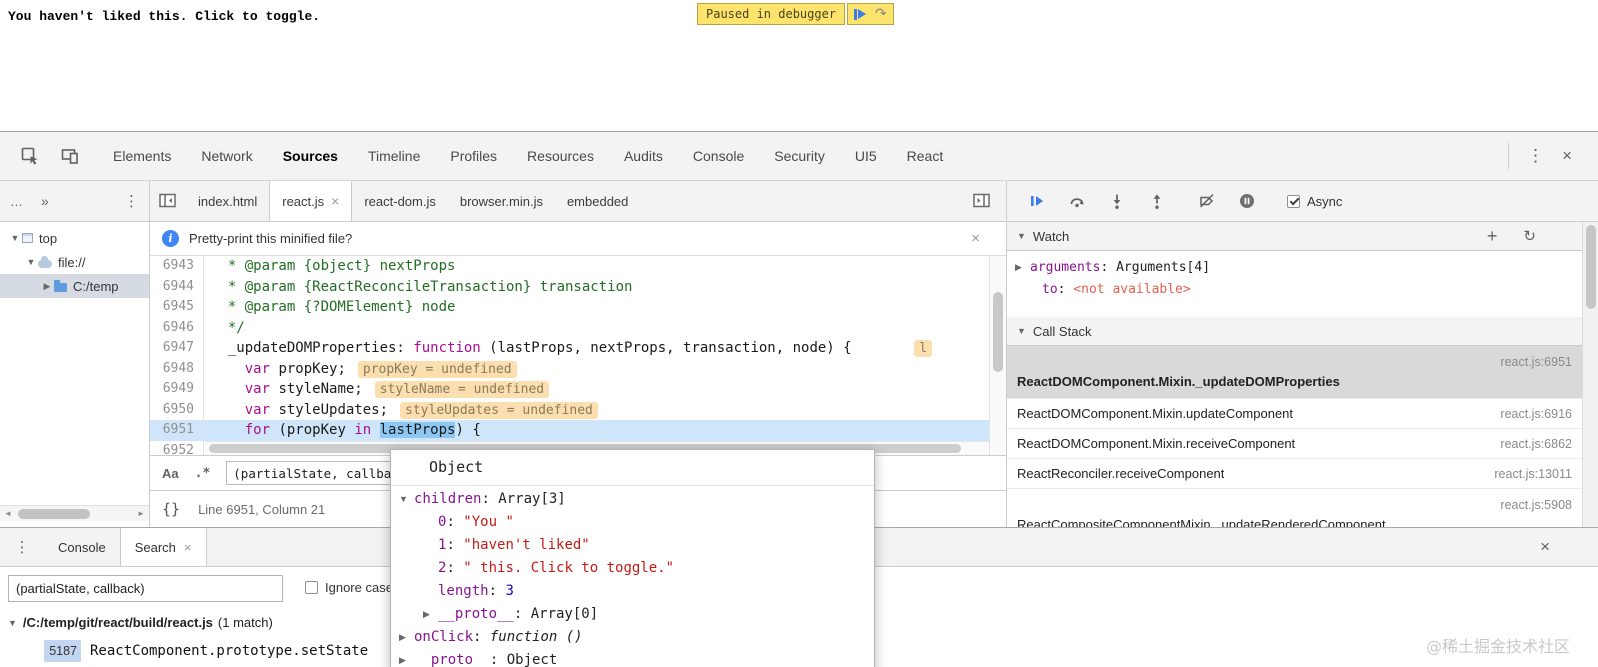 The height and width of the screenshot is (667, 1598). I want to click on main-tab: Elements, so click(142, 156).